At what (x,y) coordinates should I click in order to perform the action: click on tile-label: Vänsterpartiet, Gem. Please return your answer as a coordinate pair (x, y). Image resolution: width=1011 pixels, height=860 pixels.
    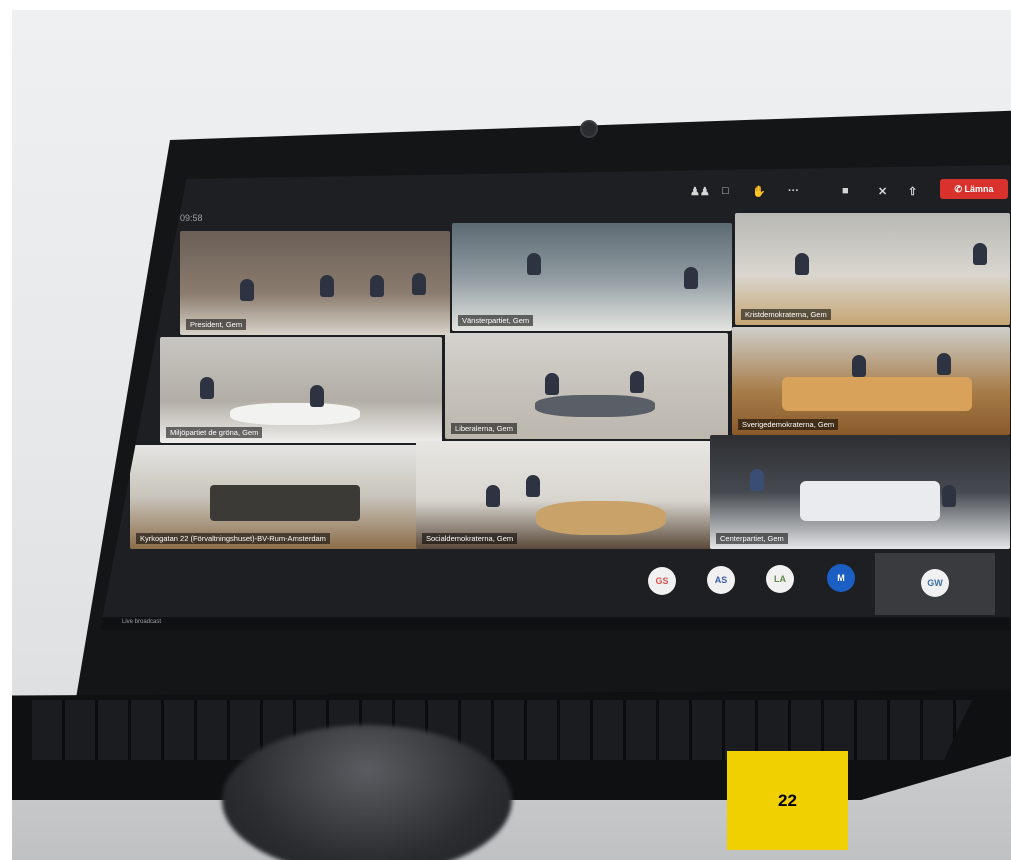
    Looking at the image, I should click on (496, 320).